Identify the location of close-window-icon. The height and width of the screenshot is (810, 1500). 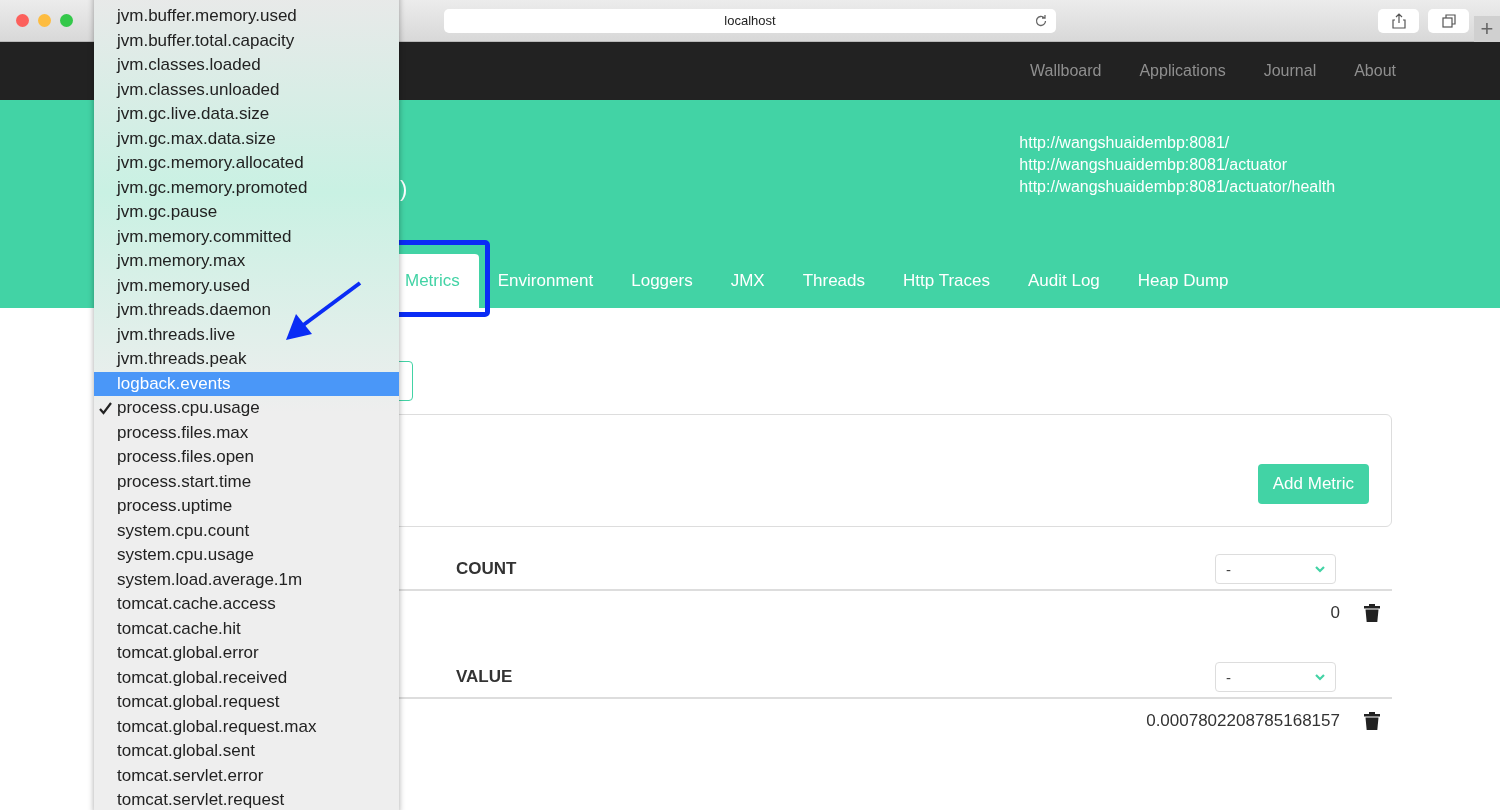
(22, 20).